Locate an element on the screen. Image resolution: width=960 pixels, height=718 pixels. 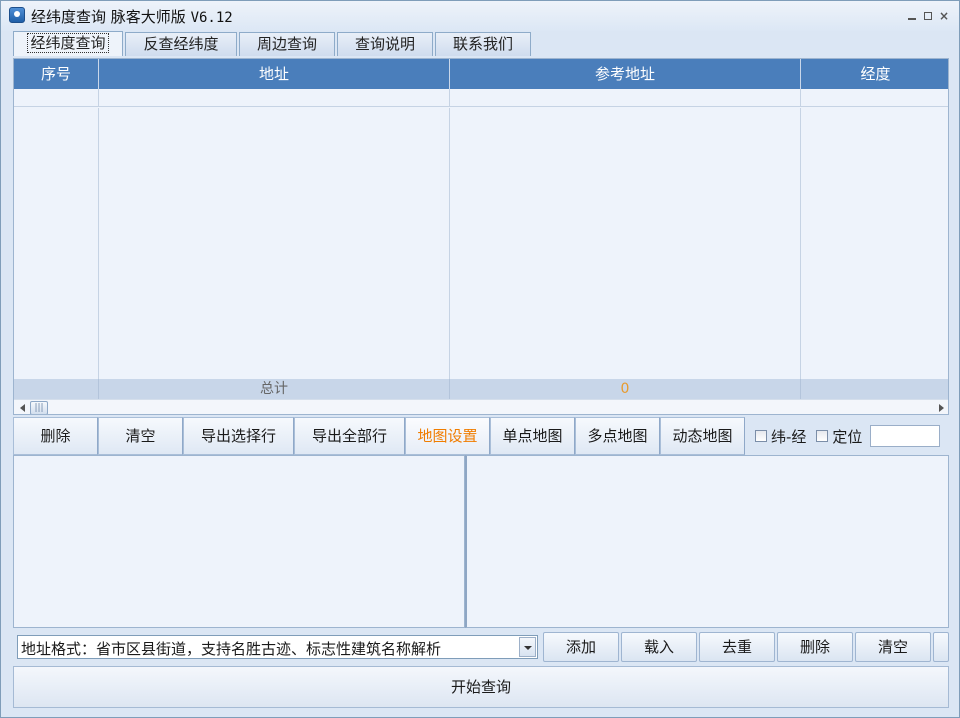
checkbox-label: 定位 is located at coordinates (847, 436).